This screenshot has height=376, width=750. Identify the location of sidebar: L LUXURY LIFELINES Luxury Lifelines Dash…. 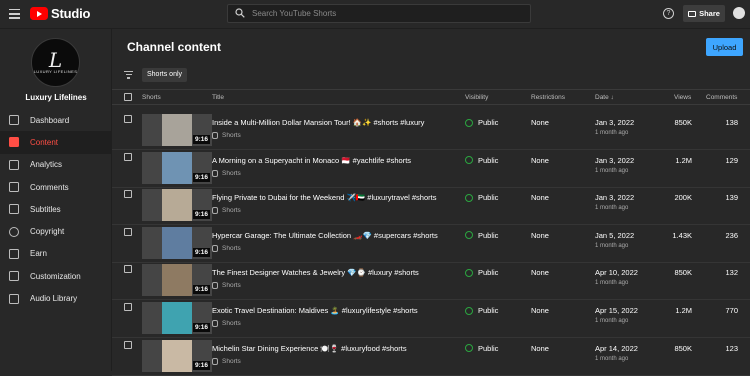
(56, 200).